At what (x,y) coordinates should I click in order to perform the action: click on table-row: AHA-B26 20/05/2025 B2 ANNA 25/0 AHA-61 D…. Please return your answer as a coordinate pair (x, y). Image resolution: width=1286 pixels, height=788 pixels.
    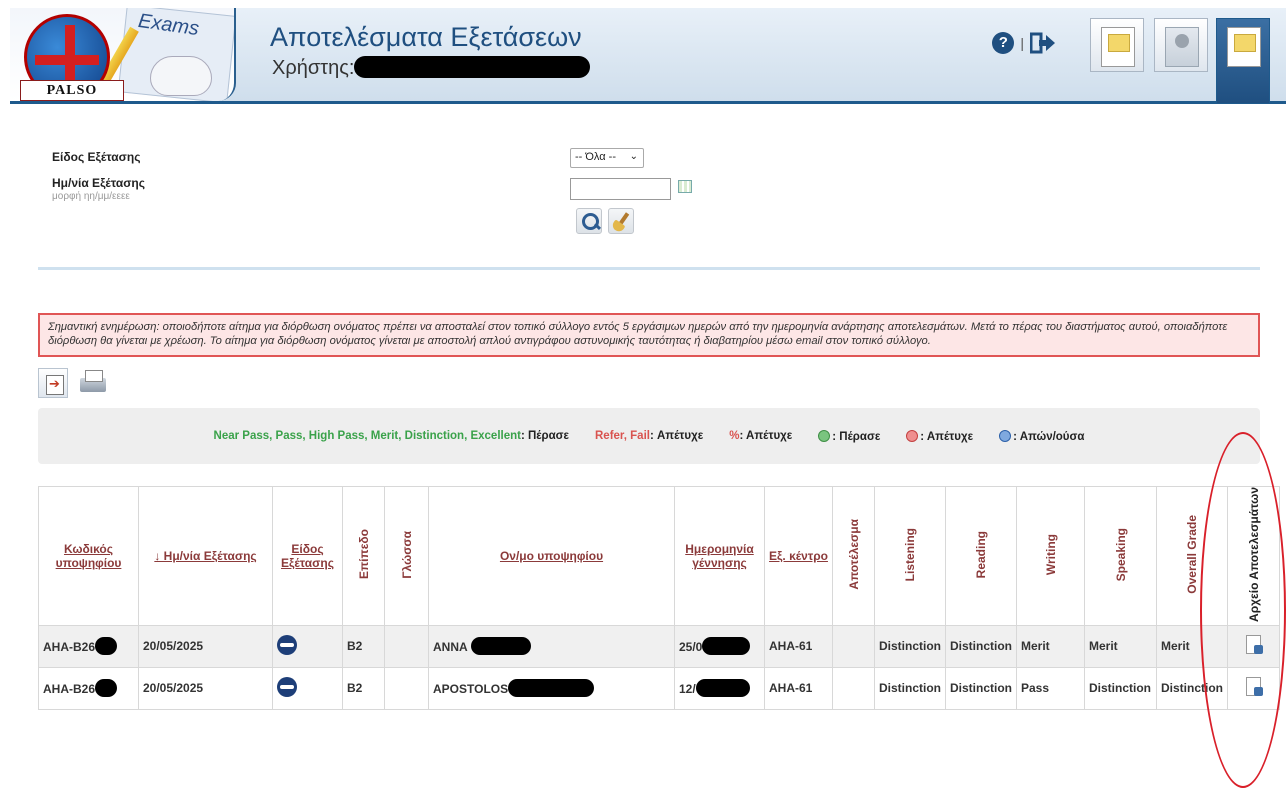
    Looking at the image, I should click on (659, 646).